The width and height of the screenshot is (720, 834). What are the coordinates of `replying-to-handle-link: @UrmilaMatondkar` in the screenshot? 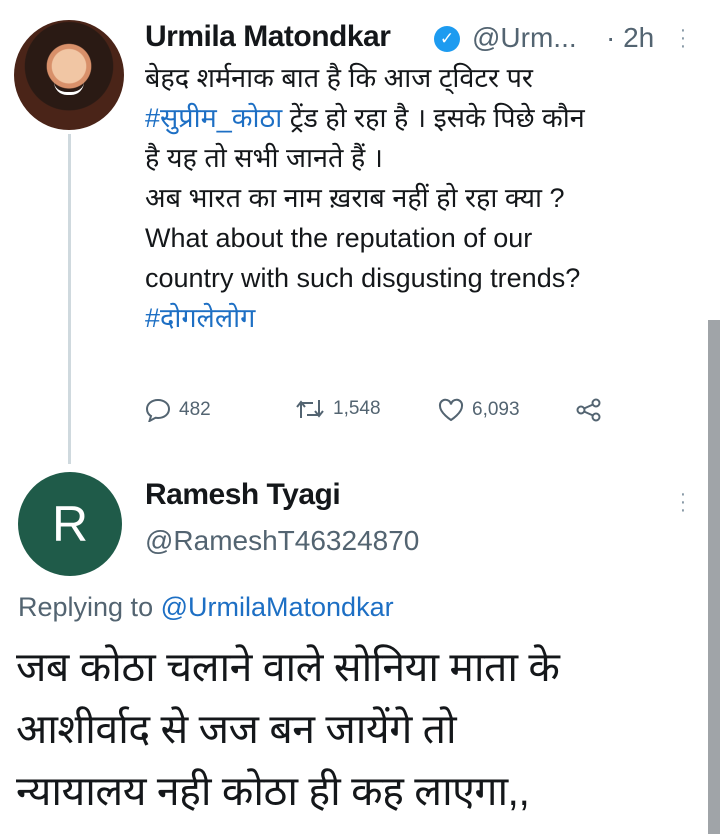 It's located at (277, 607).